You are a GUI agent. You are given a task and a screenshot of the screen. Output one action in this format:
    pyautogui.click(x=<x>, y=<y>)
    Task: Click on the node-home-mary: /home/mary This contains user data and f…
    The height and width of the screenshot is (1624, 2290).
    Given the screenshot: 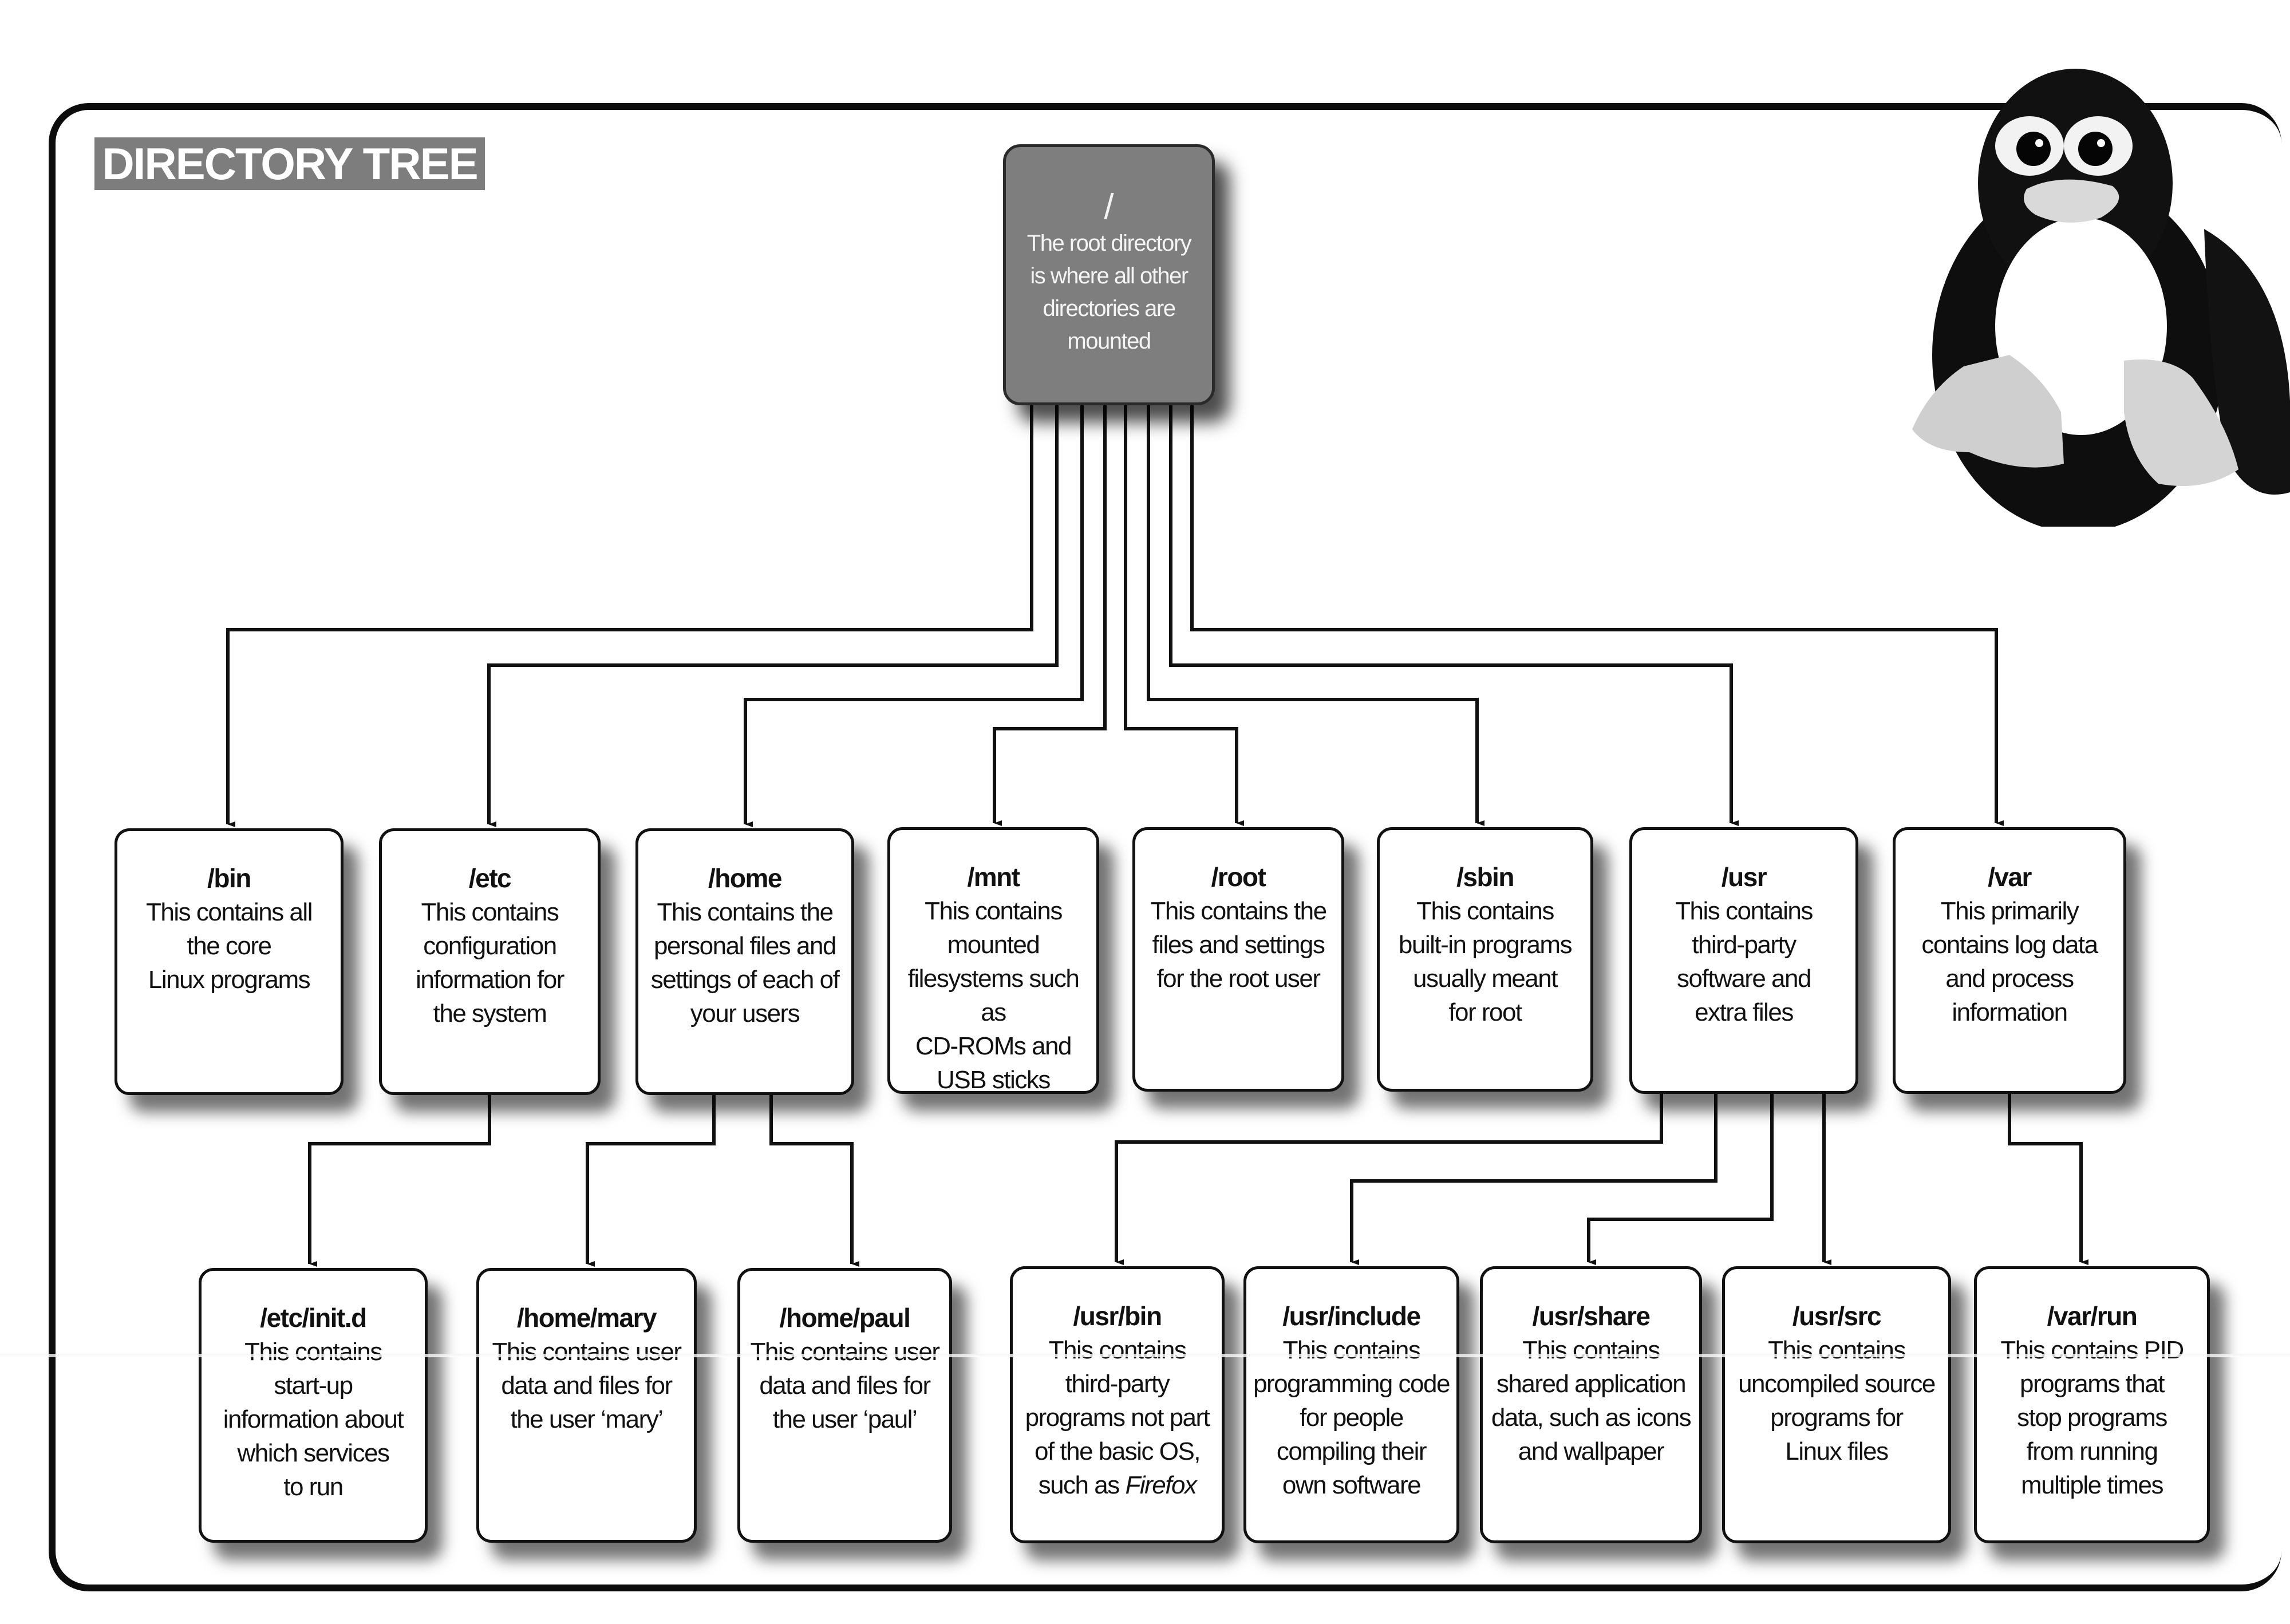 What is the action you would take?
    pyautogui.click(x=586, y=1405)
    